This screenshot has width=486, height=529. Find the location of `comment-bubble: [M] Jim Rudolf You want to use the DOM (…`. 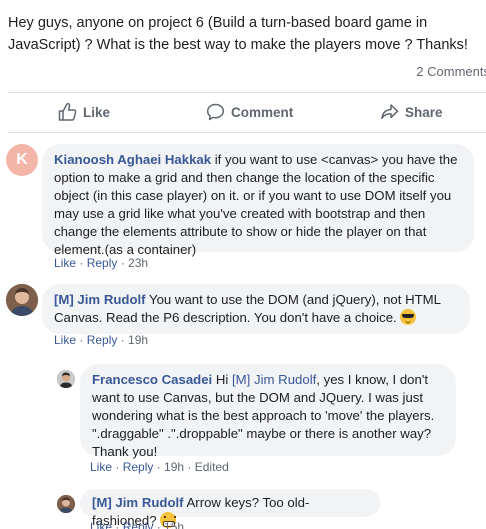

comment-bubble: [M] Jim Rudolf You want to use the DOM (… is located at coordinates (256, 309).